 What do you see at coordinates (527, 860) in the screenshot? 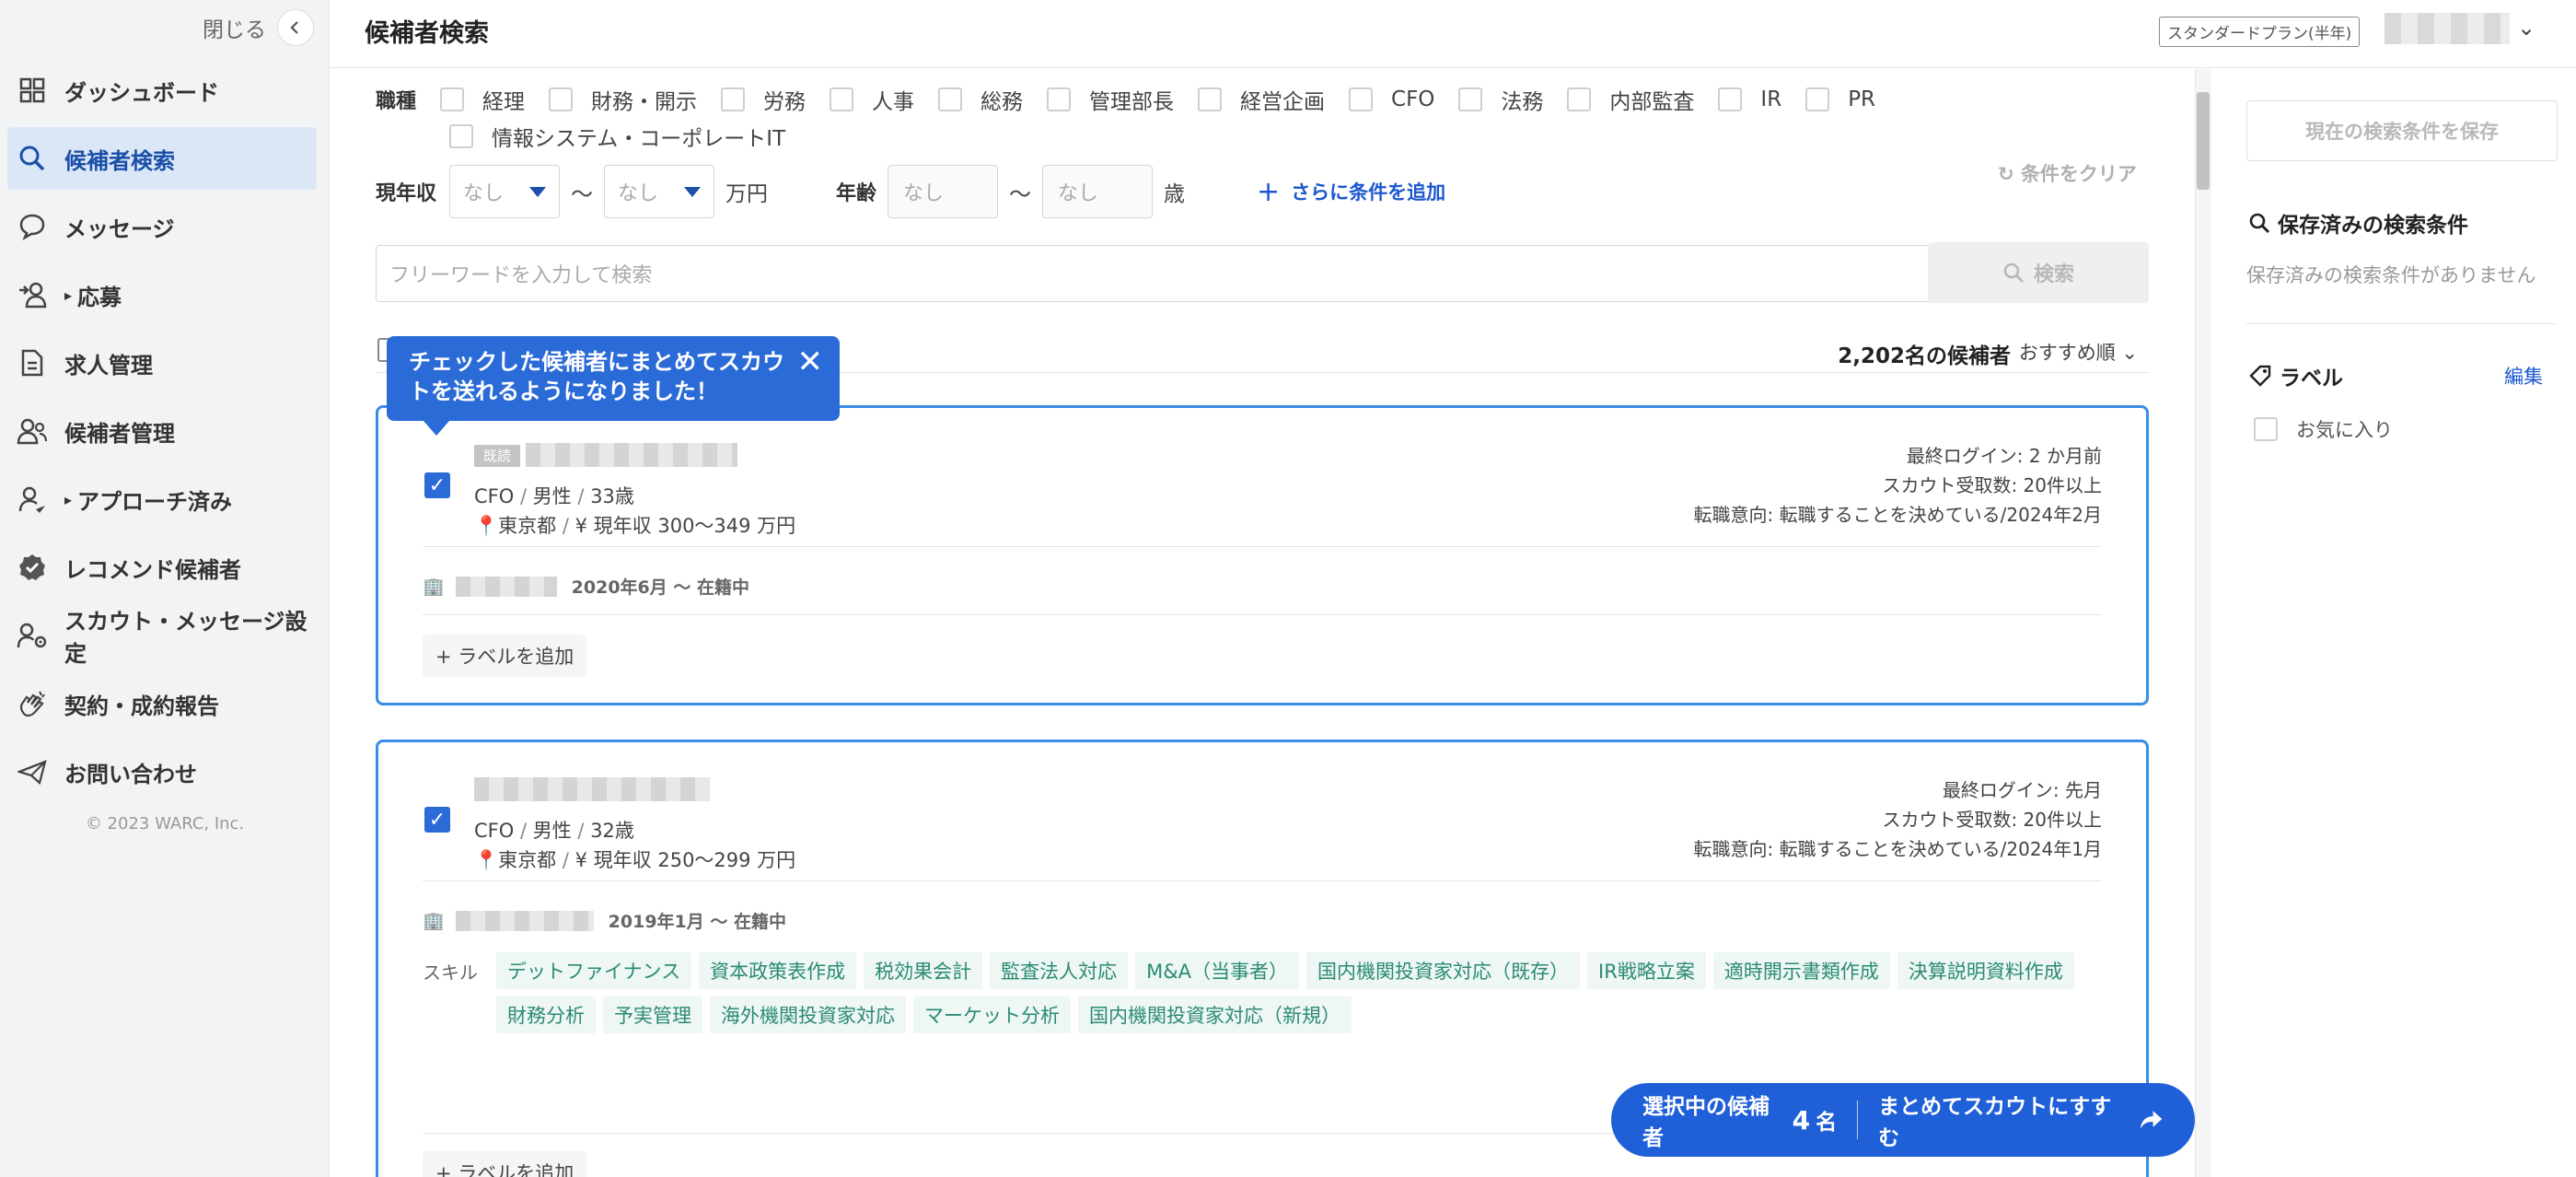
I see `candidate-location: 東京都` at bounding box center [527, 860].